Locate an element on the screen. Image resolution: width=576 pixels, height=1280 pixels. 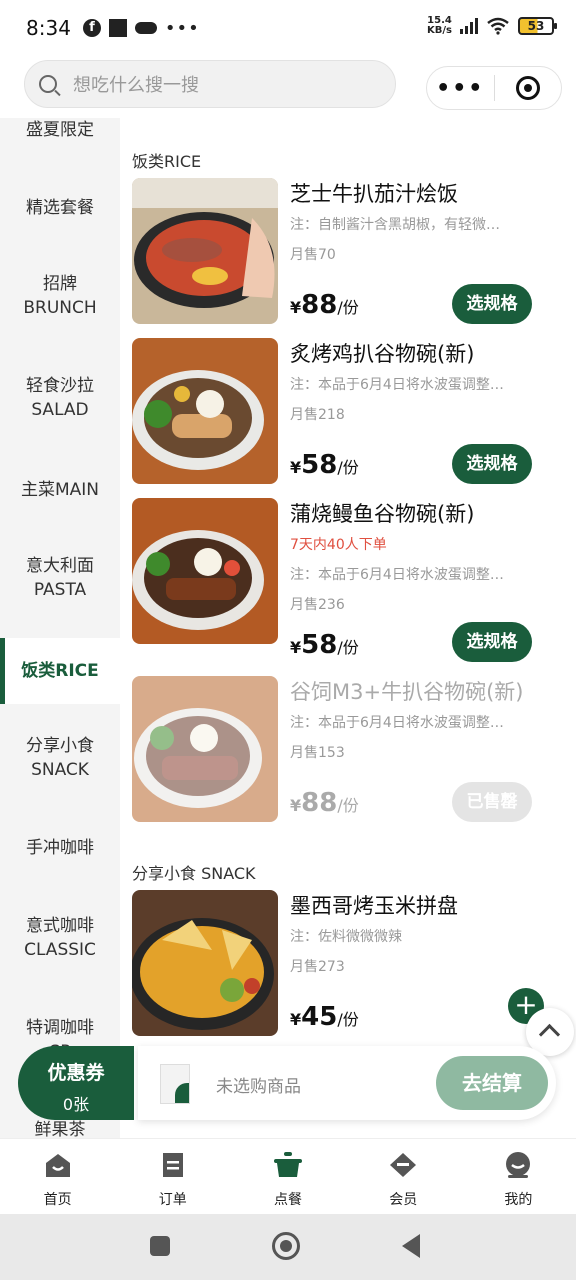
sidebar-item-sublabel: SALAD is located at coordinates (60, 410).